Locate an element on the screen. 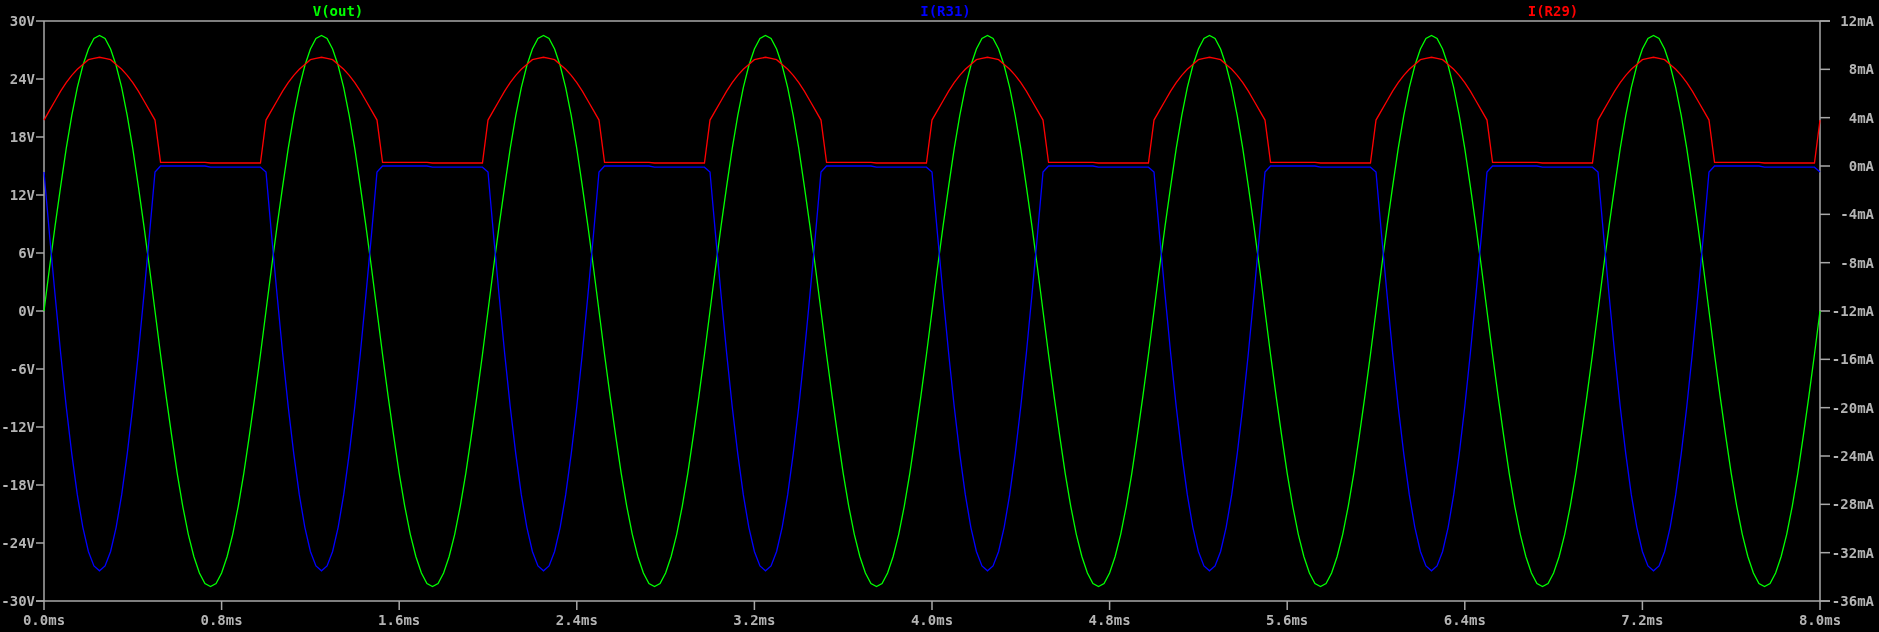 This screenshot has width=1879, height=632. axis-tick-label: 3.2ms is located at coordinates (754, 620).